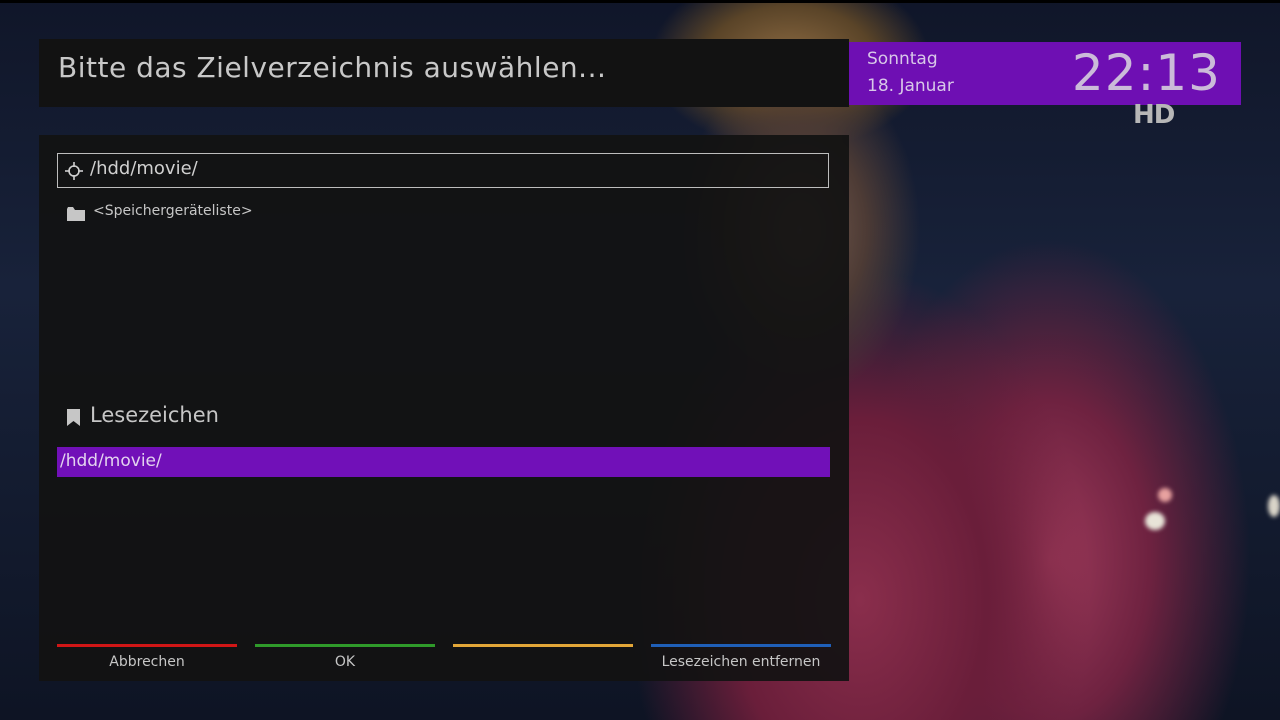  Describe the element at coordinates (443, 462) in the screenshot. I see `bookmark-item-selected: /hdd/movie/` at that location.